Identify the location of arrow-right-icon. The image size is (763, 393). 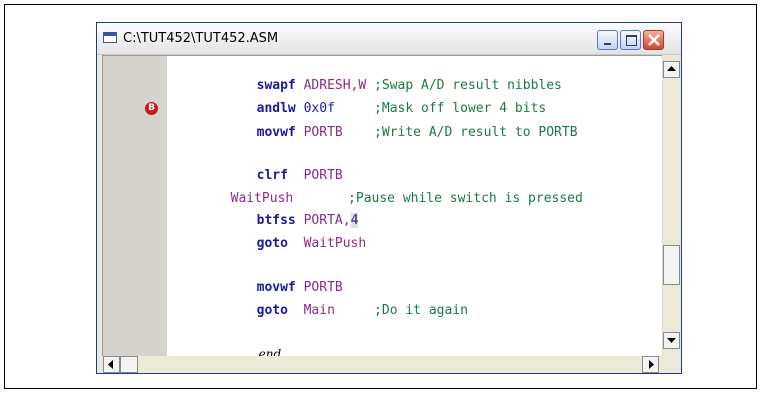
(651, 364).